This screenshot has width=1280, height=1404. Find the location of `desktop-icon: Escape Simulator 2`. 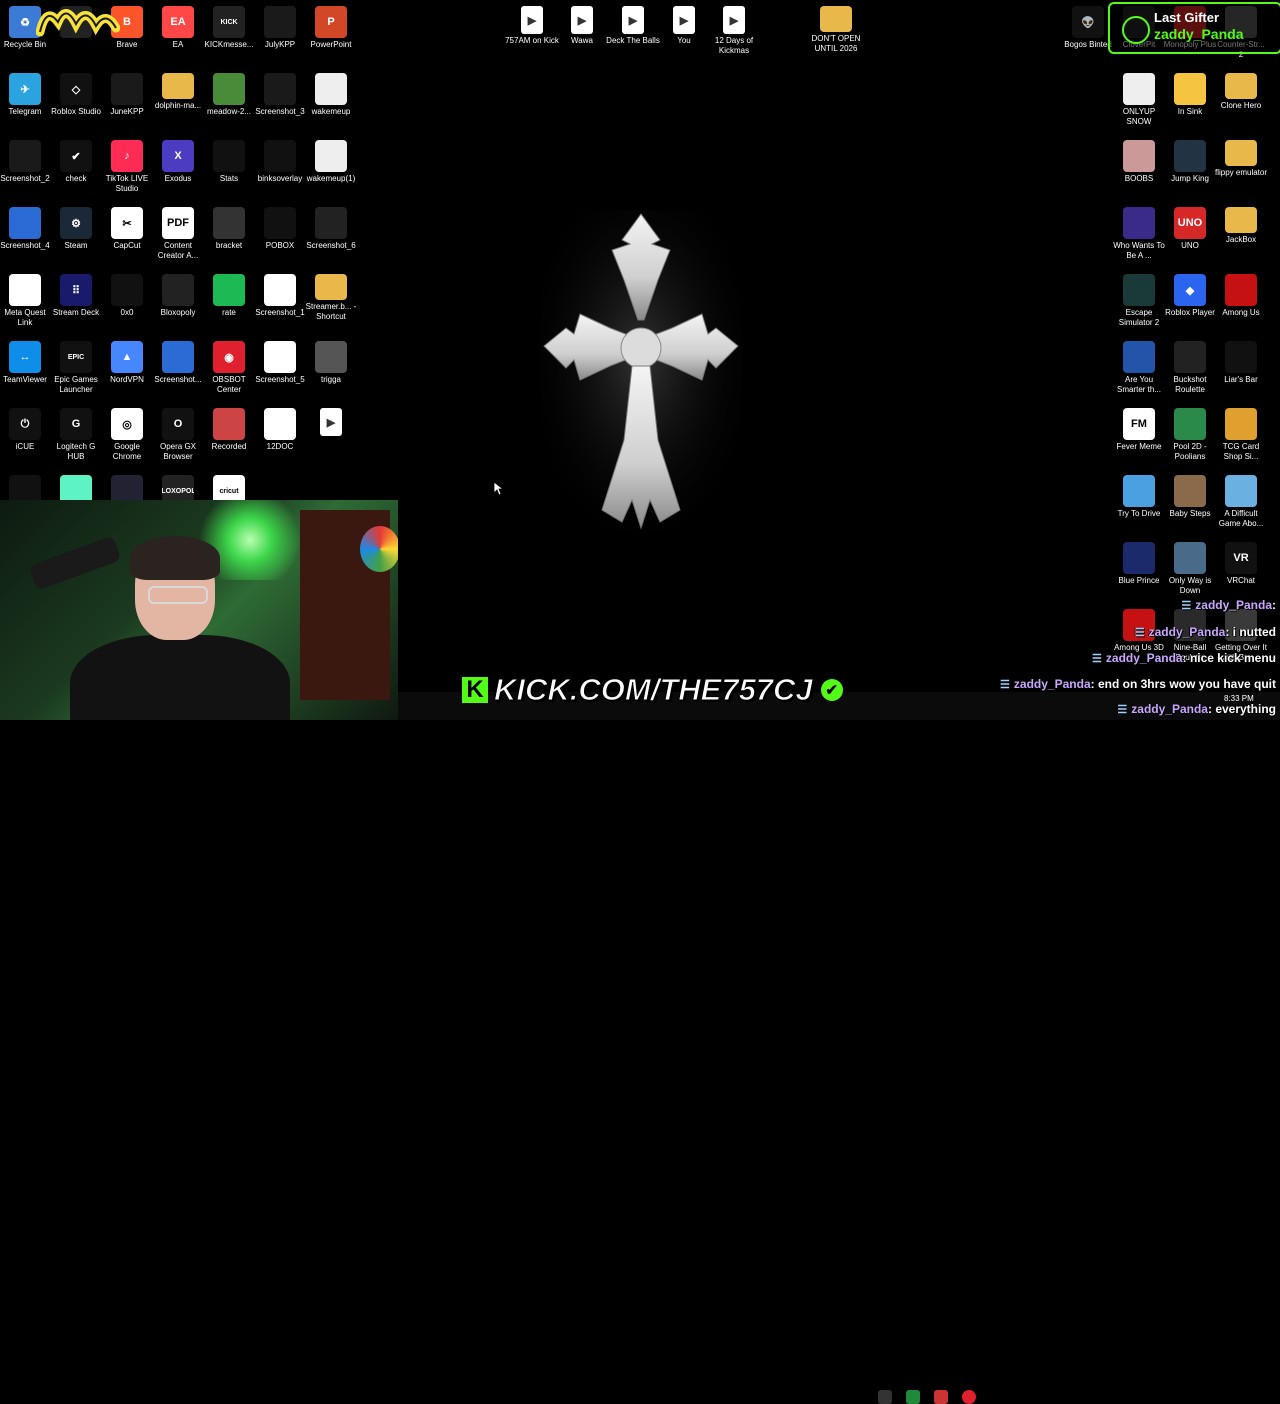

desktop-icon: Escape Simulator 2 is located at coordinates (1139, 299).